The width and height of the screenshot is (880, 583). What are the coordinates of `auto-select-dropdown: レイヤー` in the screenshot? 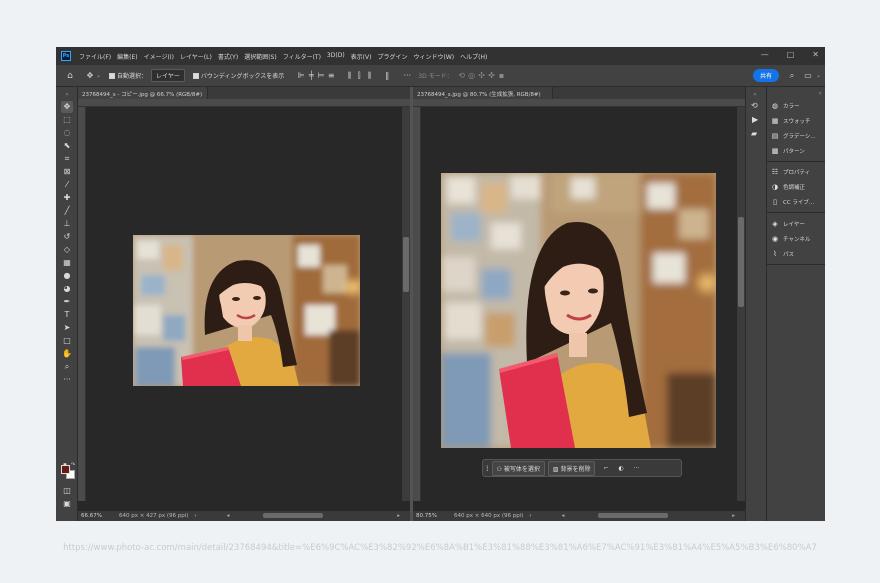 It's located at (168, 75).